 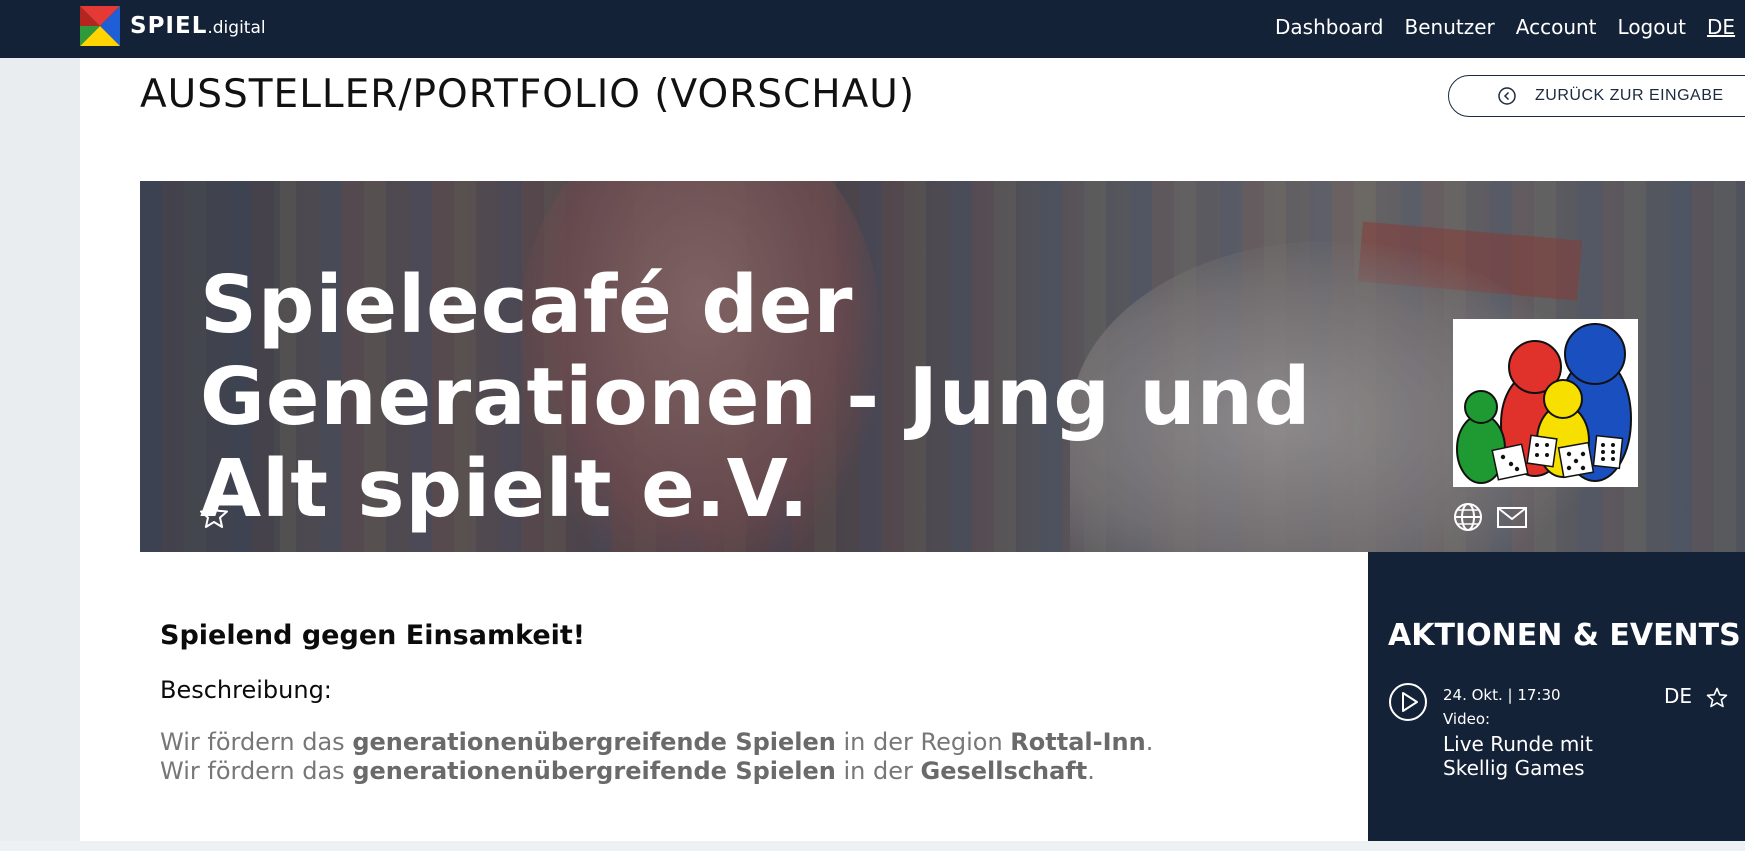 What do you see at coordinates (528, 94) in the screenshot?
I see `page-title: AUSSTELLER/PORTFOLIO (VORSCHAU)` at bounding box center [528, 94].